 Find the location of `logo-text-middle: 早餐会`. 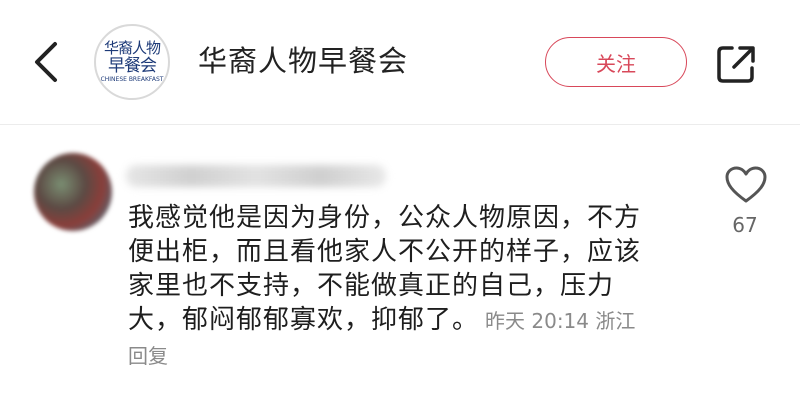

logo-text-middle: 早餐会 is located at coordinates (132, 66).